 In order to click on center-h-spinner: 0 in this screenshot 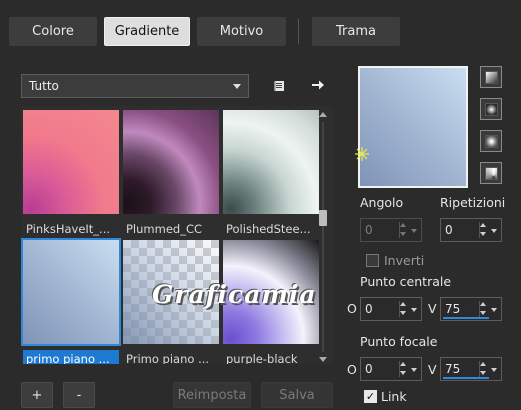, I will do `click(391, 309)`.